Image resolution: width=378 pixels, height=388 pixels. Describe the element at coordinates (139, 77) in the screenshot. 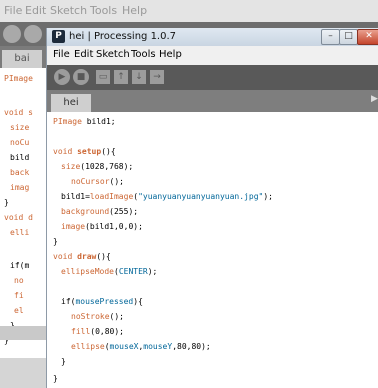

I see `save-icon: ↓` at that location.